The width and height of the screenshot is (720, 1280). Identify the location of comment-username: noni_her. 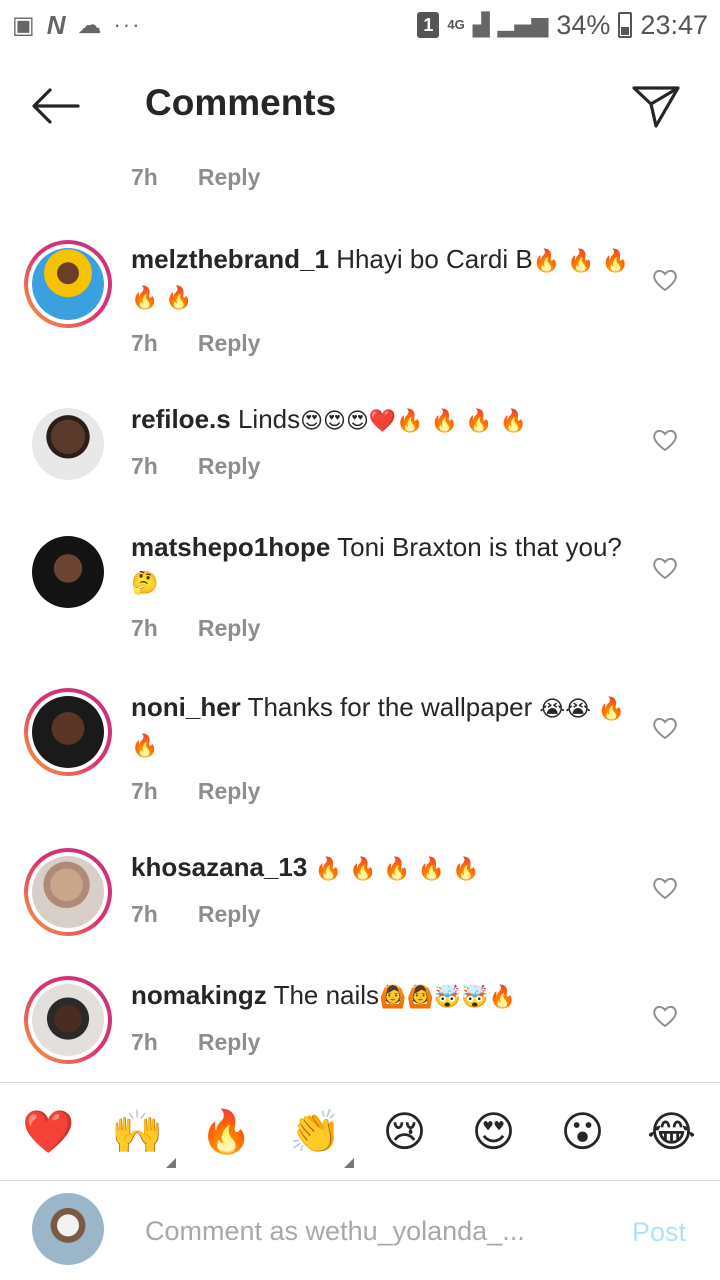
(186, 707).